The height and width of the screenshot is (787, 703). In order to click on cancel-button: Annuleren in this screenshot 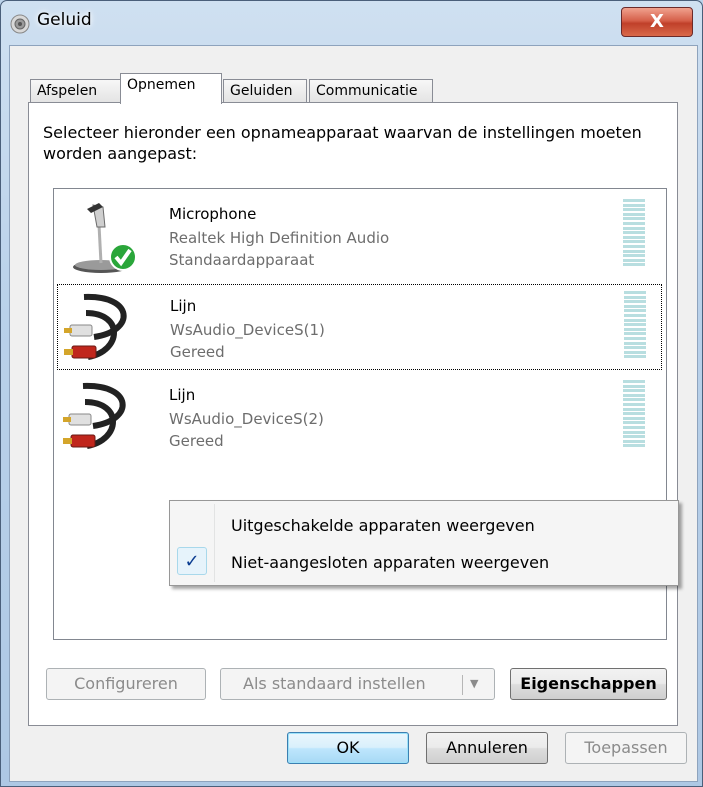, I will do `click(487, 748)`.